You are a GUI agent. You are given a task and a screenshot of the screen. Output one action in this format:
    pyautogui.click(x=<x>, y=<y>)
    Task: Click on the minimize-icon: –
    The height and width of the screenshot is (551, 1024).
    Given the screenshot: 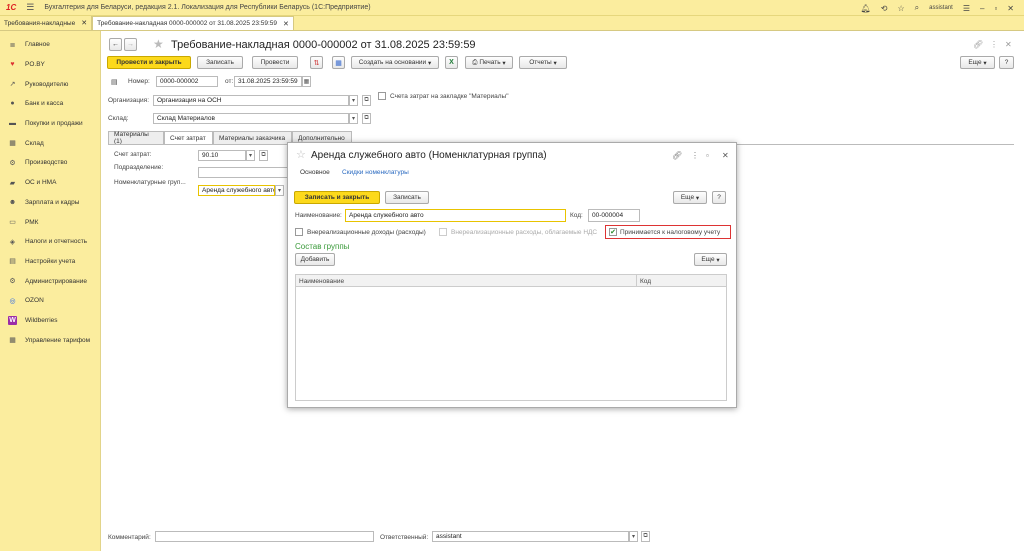 What is the action you would take?
    pyautogui.click(x=982, y=8)
    